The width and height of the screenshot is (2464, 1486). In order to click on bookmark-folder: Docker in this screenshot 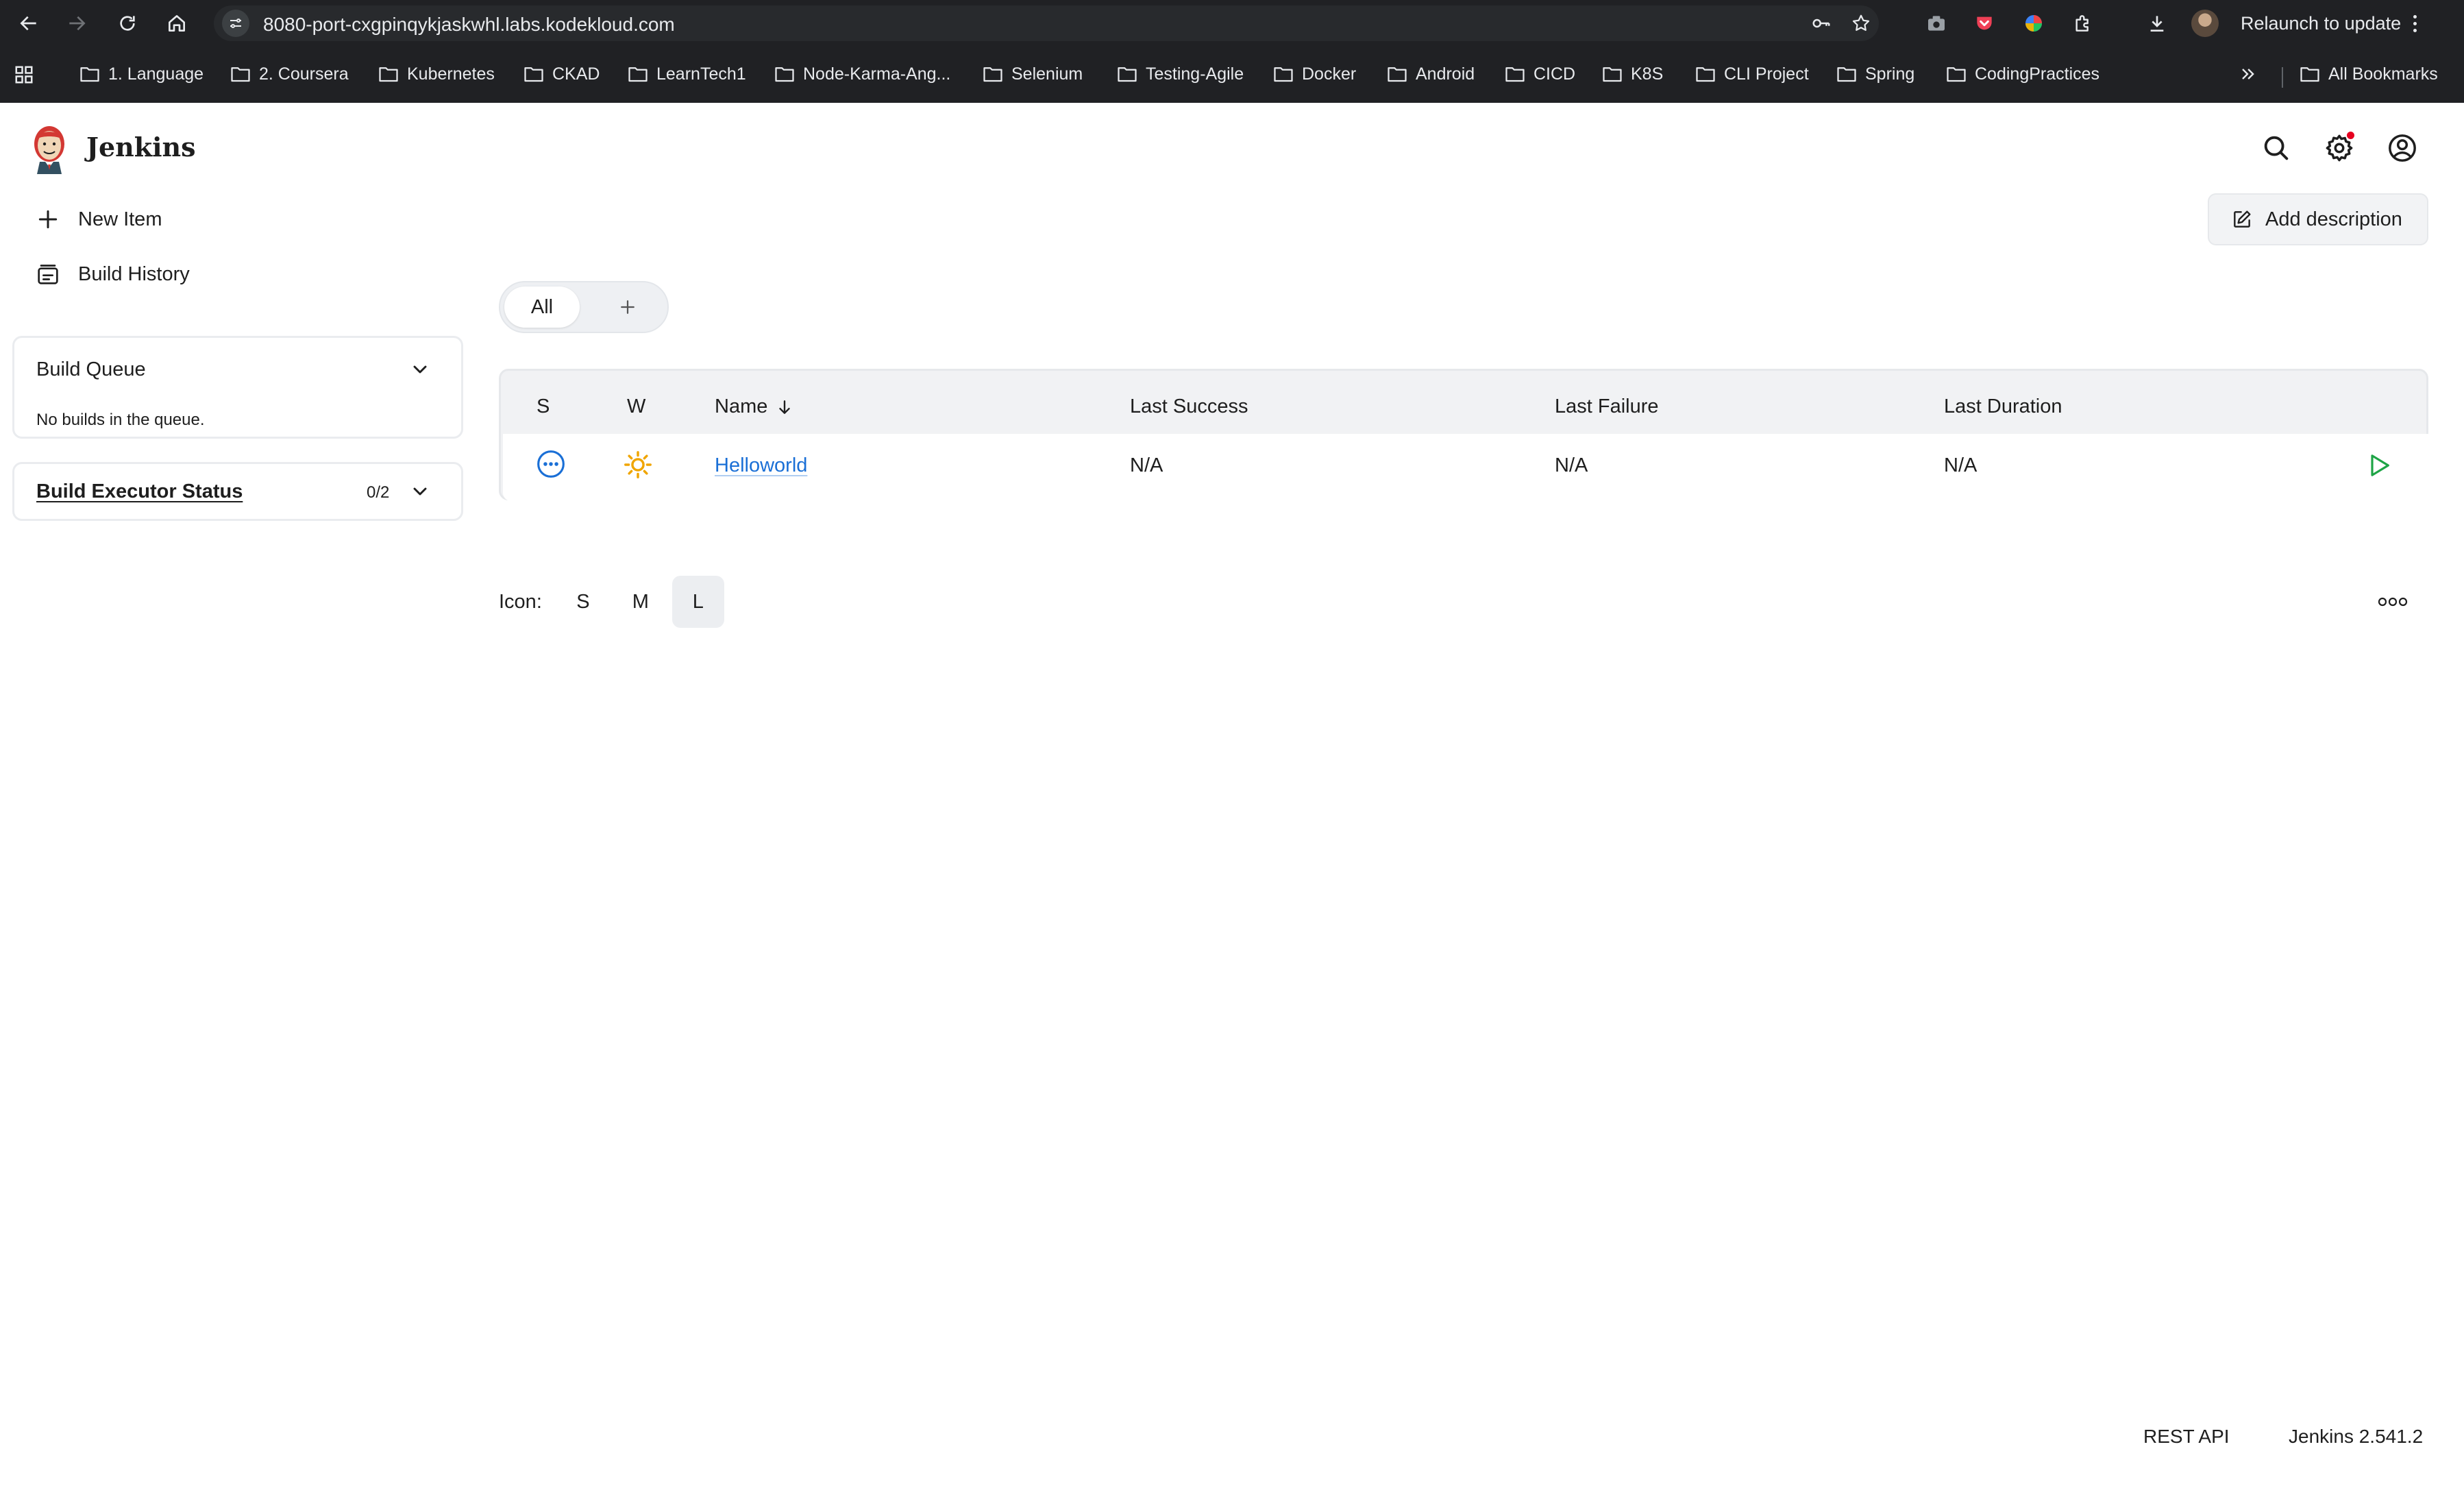, I will do `click(1314, 74)`.